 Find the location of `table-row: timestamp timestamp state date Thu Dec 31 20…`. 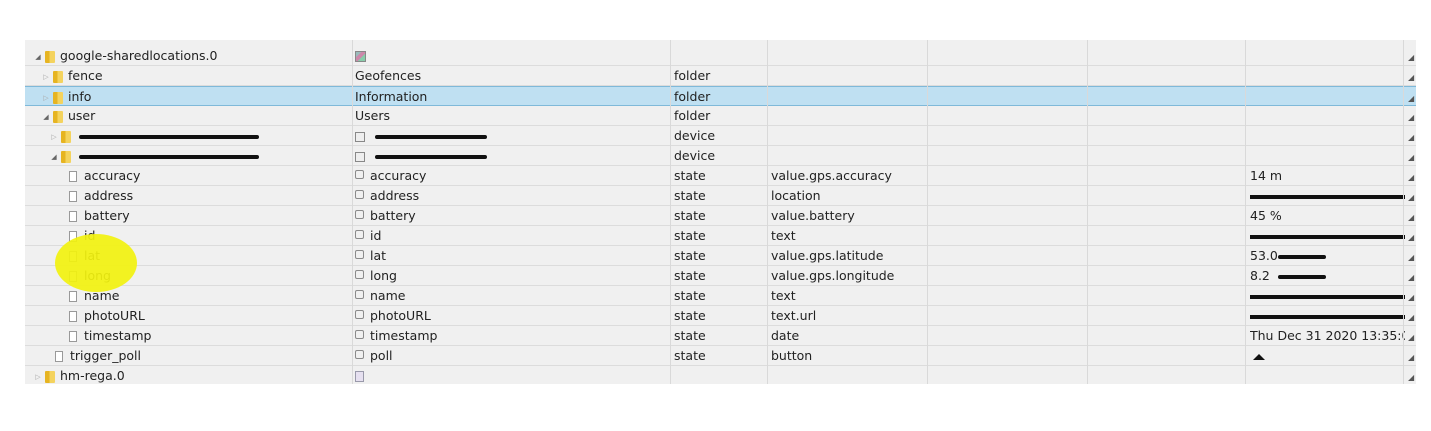

table-row: timestamp timestamp state date Thu Dec 31 20… is located at coordinates (720, 336).